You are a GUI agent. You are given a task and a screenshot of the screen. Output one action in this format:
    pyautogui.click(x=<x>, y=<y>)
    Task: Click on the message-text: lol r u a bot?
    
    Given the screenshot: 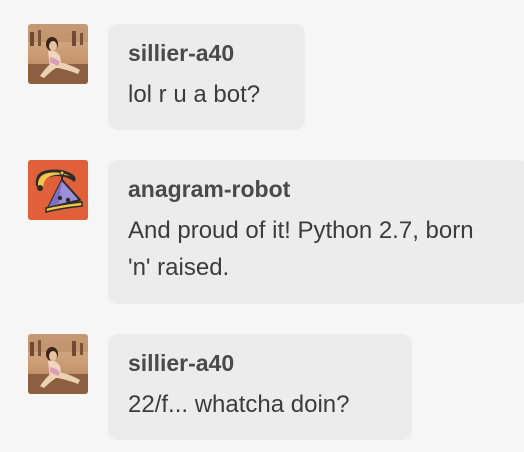 What is the action you would take?
    pyautogui.click(x=194, y=94)
    